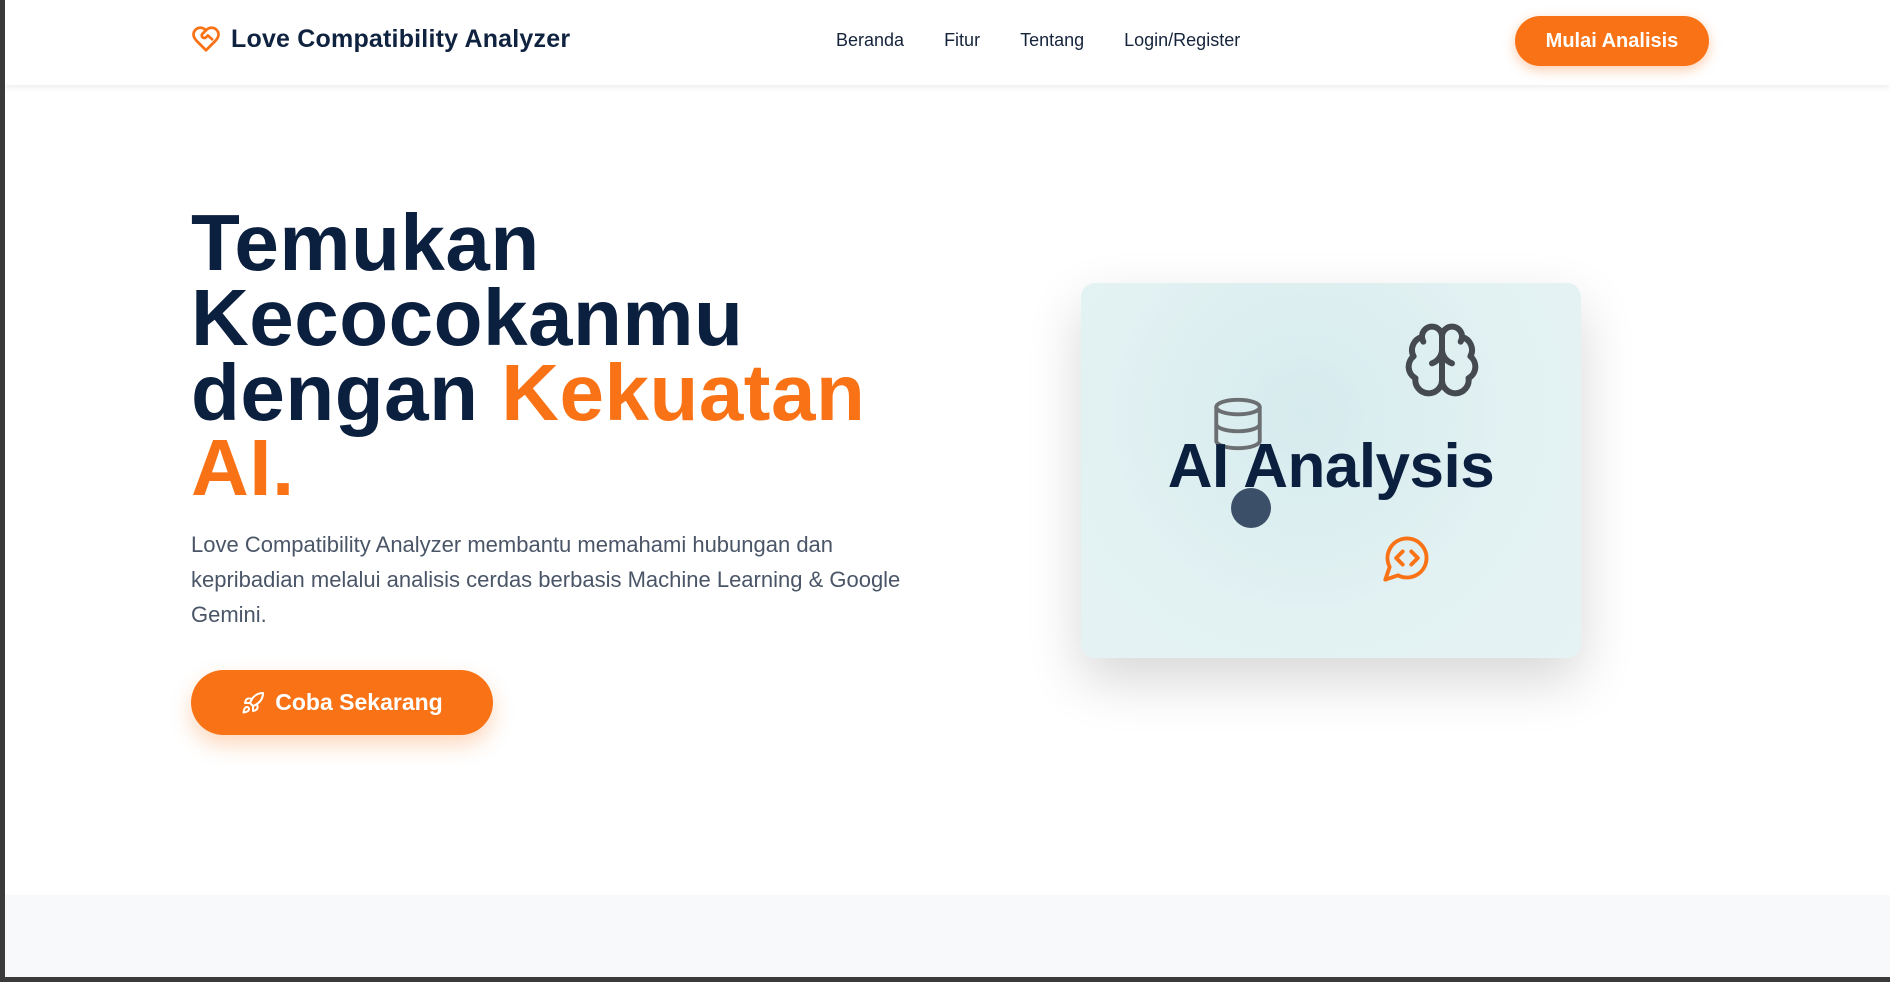  Describe the element at coordinates (1331, 466) in the screenshot. I see `ai-analysis-title: AI Analysis` at that location.